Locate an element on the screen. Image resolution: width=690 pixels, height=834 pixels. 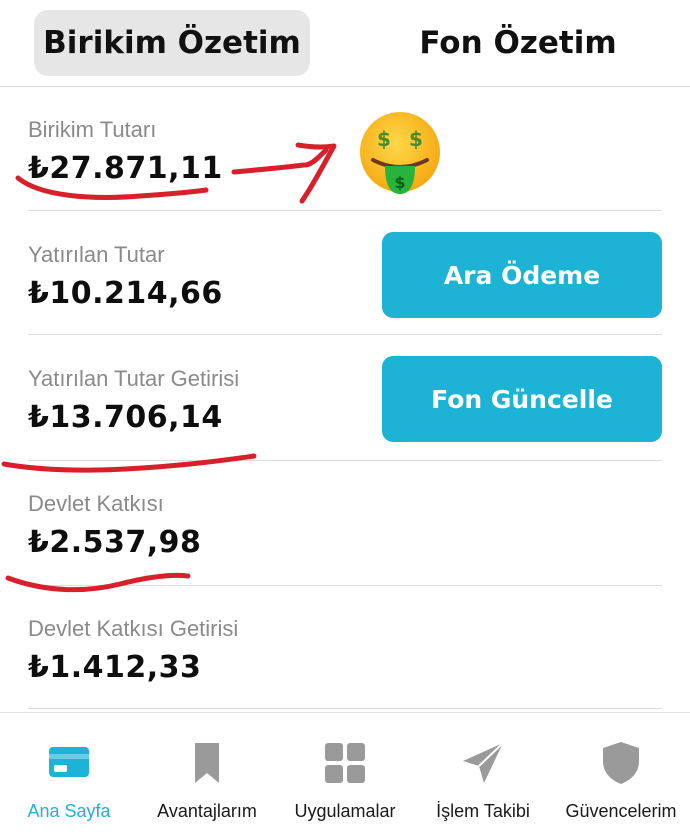
card-icon is located at coordinates (69, 762).